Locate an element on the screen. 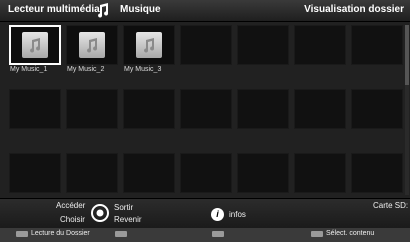 The image size is (410, 242). info-icon: i is located at coordinates (217, 214).